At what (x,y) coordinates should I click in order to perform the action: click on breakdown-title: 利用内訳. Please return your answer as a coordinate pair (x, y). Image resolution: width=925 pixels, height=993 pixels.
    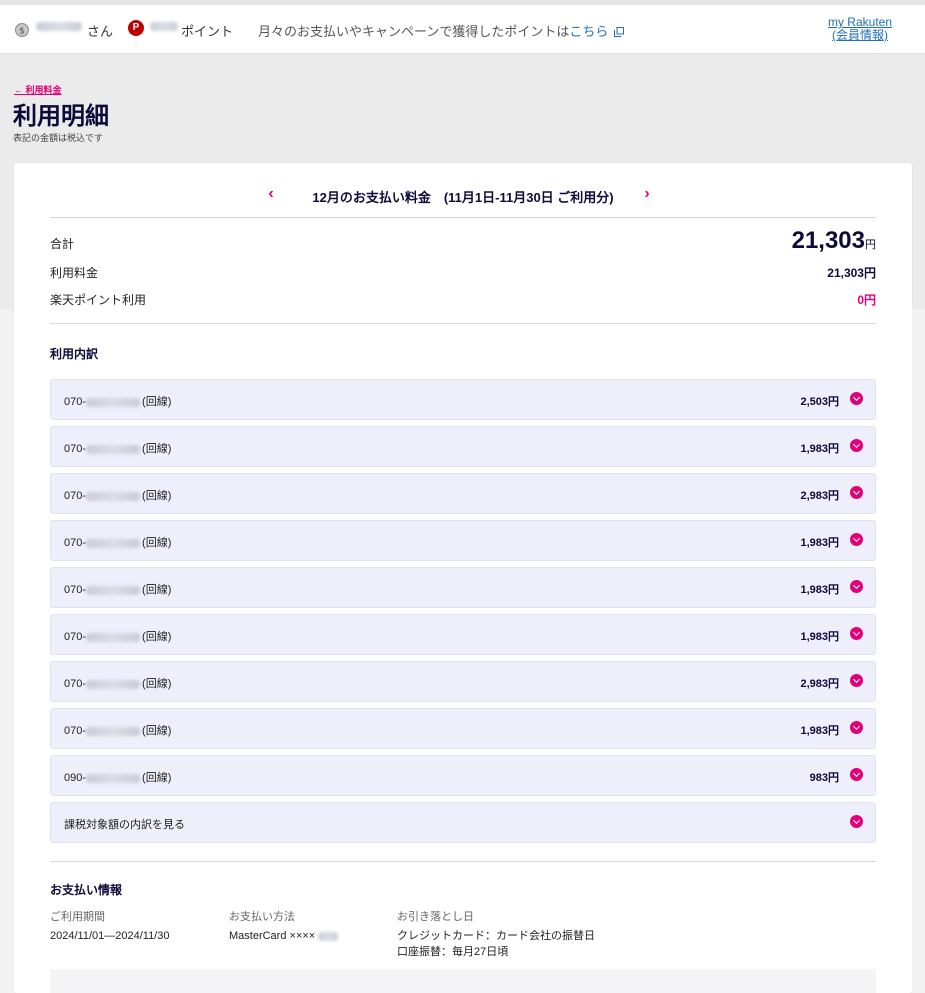
    Looking at the image, I should click on (74, 354).